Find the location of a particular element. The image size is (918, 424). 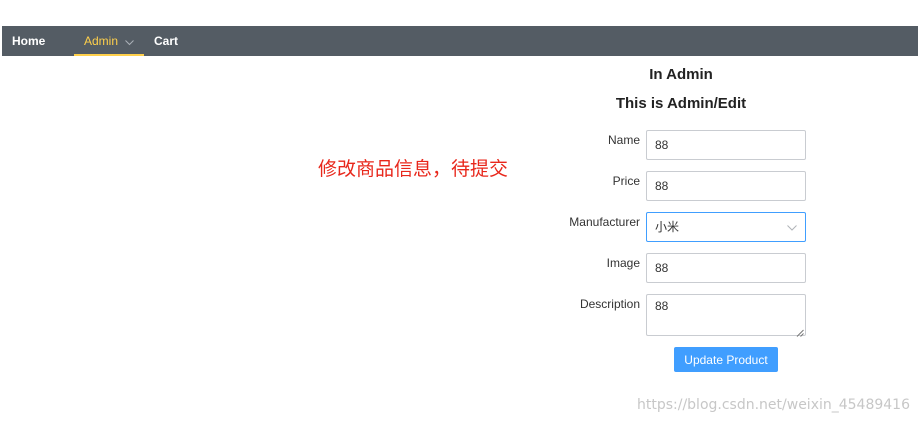

nav-admin-dropdown: Admin is located at coordinates (109, 41).